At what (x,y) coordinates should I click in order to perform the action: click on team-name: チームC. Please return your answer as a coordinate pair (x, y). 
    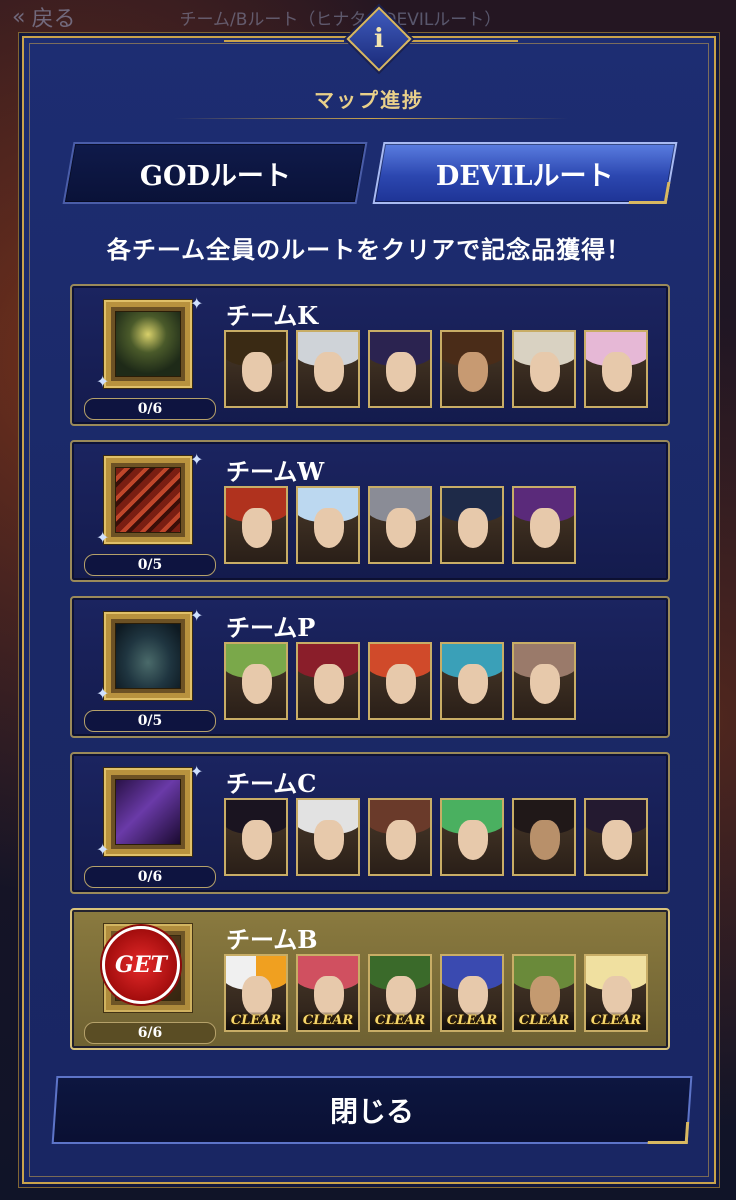
    Looking at the image, I should click on (271, 783).